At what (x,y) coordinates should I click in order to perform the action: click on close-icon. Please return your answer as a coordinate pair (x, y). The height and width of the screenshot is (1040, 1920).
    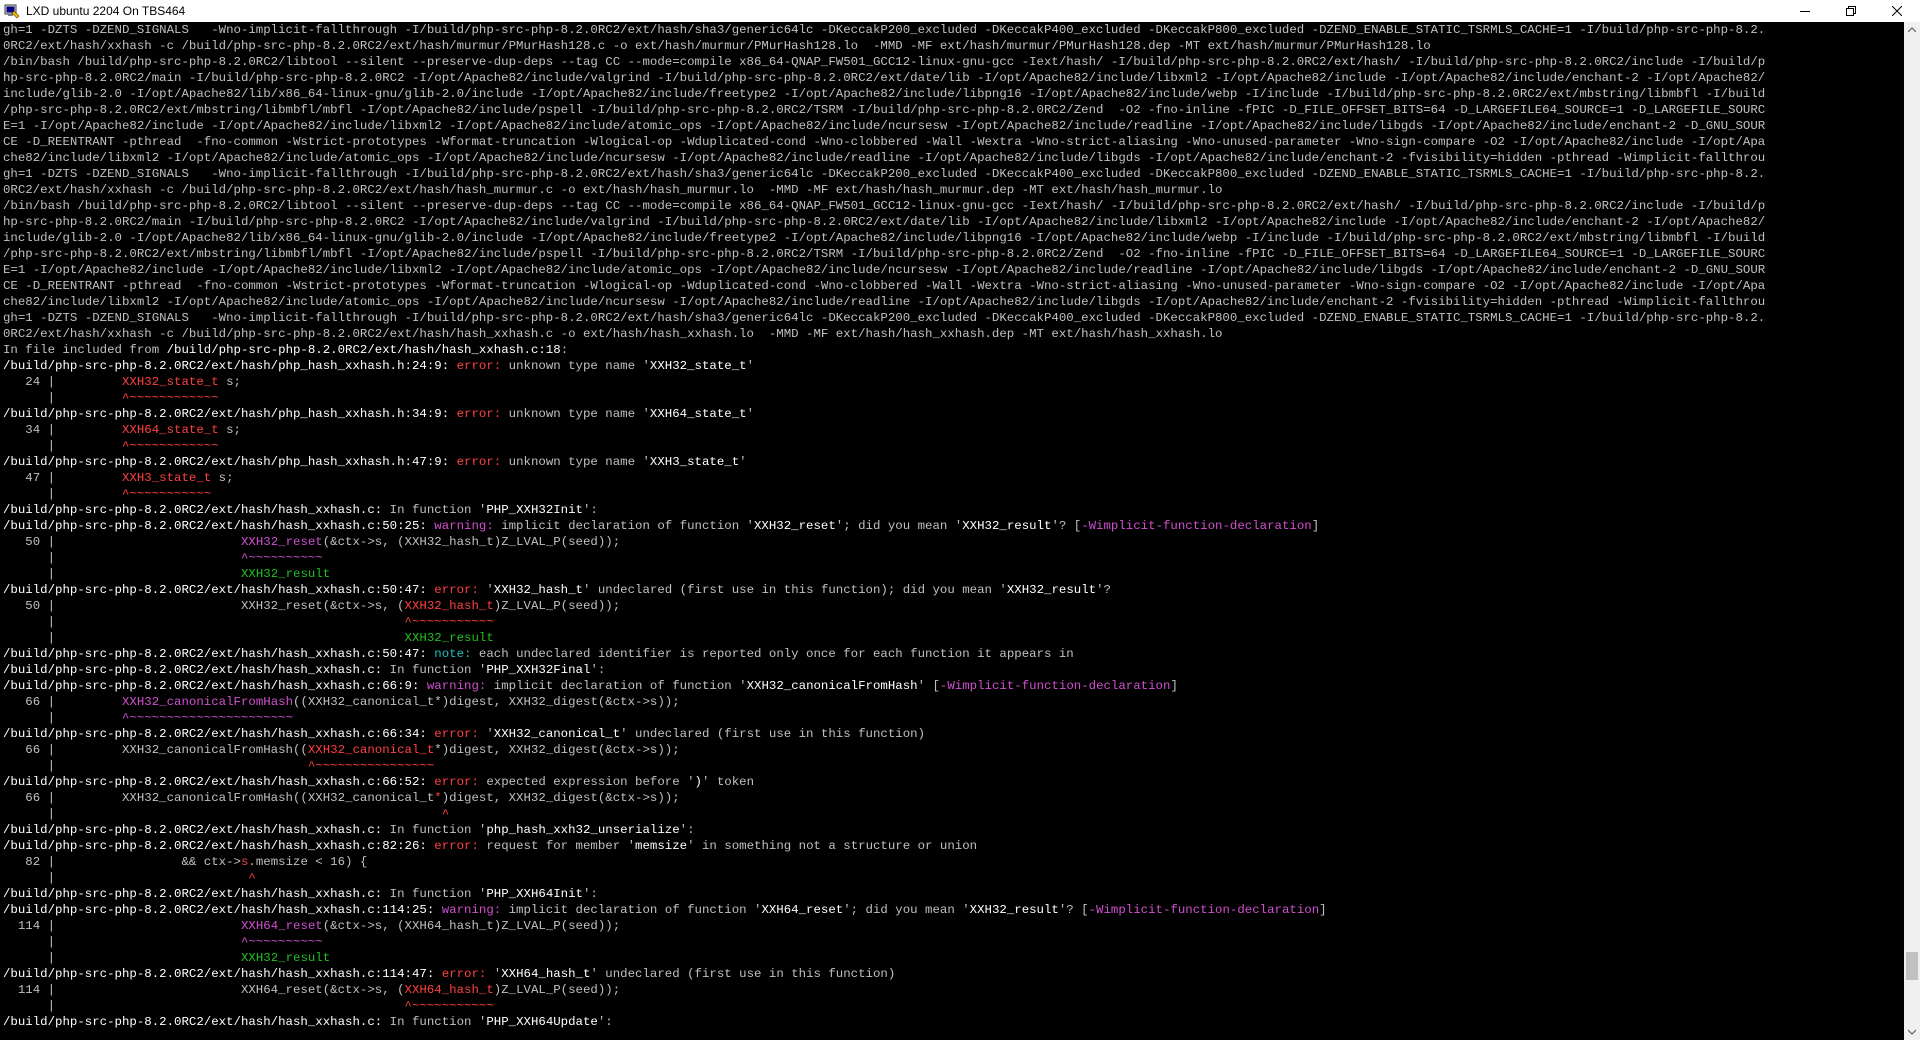
    Looking at the image, I should click on (1897, 11).